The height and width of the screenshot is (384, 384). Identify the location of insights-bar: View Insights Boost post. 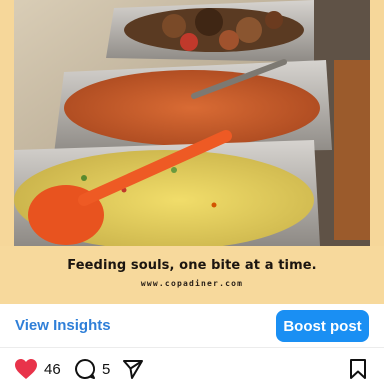
(192, 326).